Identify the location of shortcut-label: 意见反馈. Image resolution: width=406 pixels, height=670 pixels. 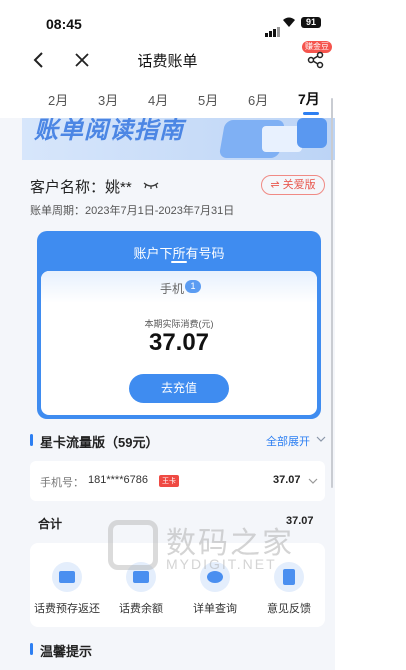
(289, 609).